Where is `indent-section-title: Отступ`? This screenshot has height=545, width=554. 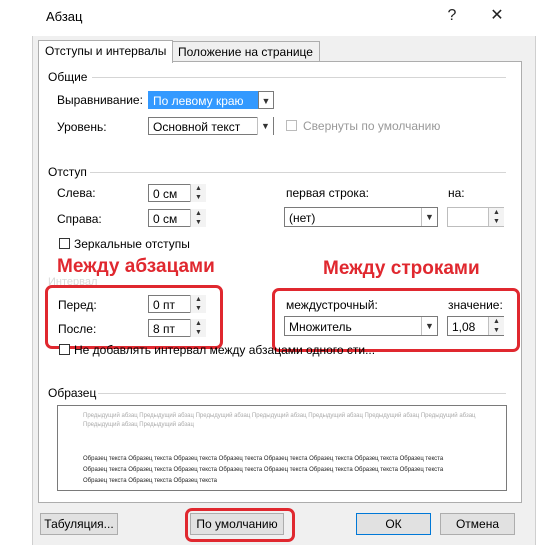
indent-section-title: Отступ is located at coordinates (67, 172).